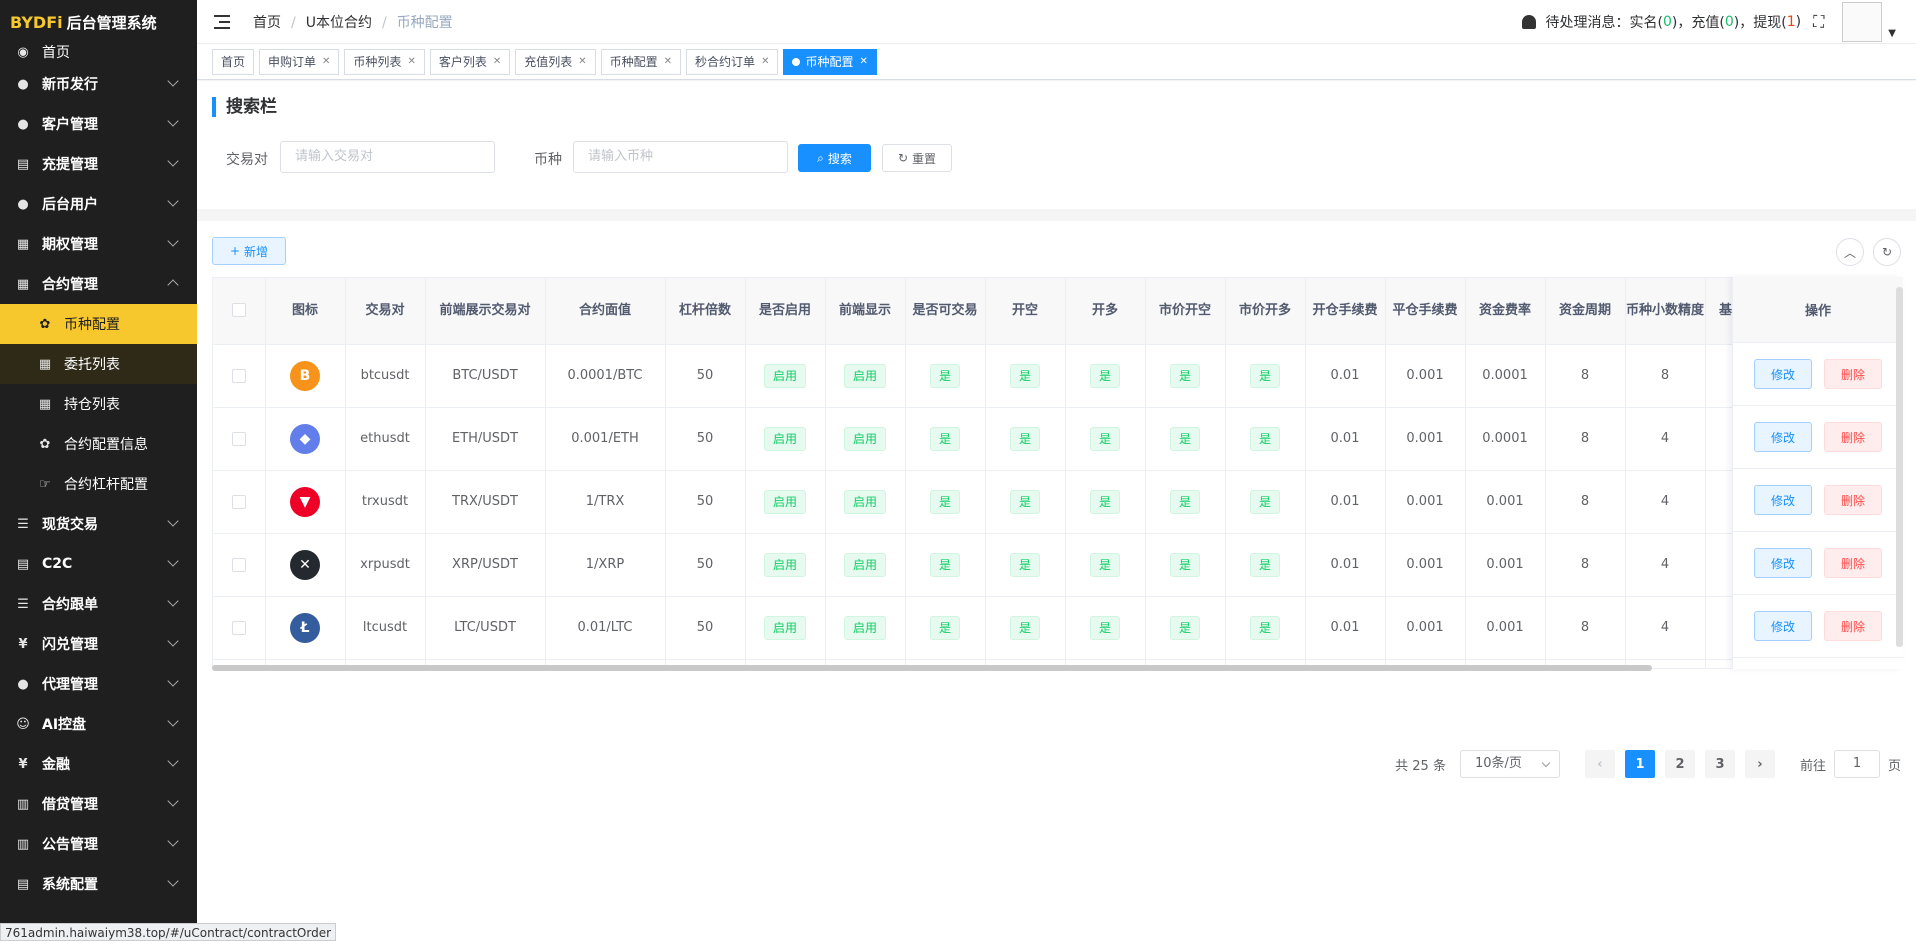 This screenshot has height=941, width=1916. What do you see at coordinates (98, 124) in the screenshot?
I see `sidebar-item: ● 客户管理` at bounding box center [98, 124].